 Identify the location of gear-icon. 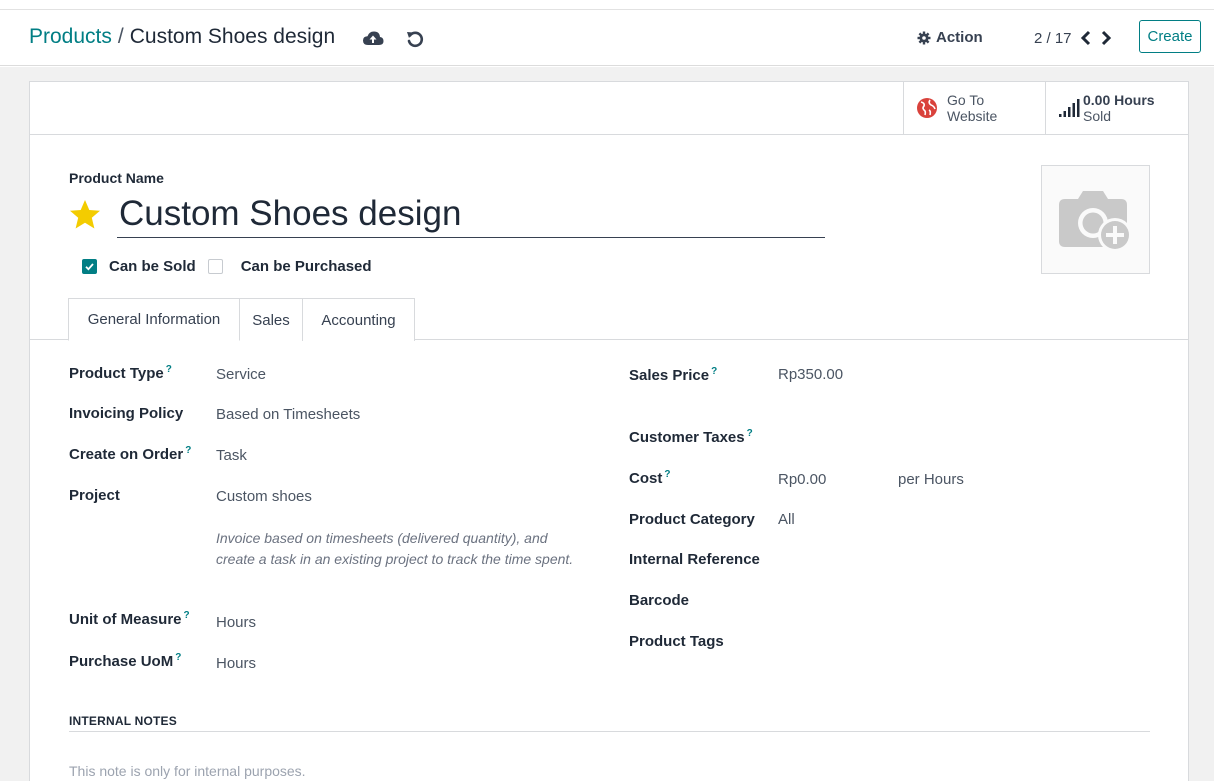
(924, 37).